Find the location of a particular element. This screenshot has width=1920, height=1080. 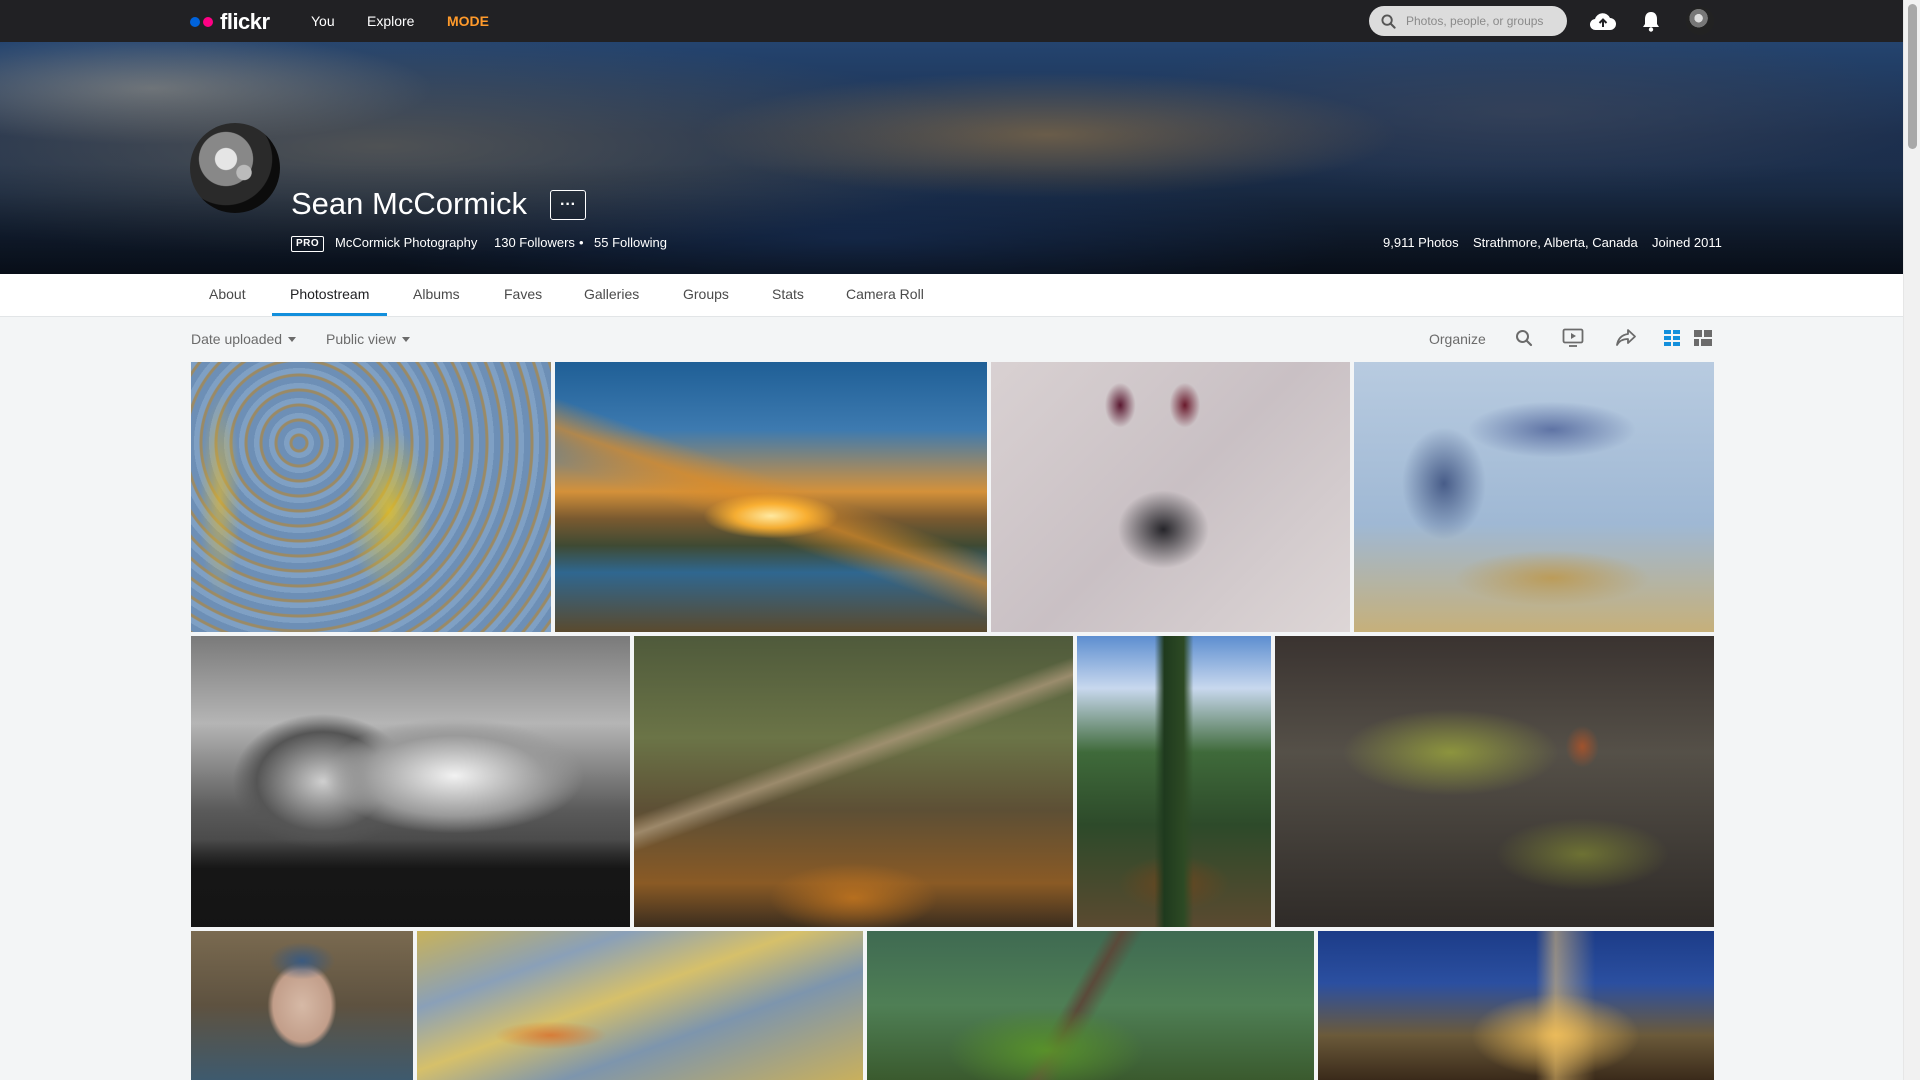

slideshow-icon is located at coordinates (1573, 338).